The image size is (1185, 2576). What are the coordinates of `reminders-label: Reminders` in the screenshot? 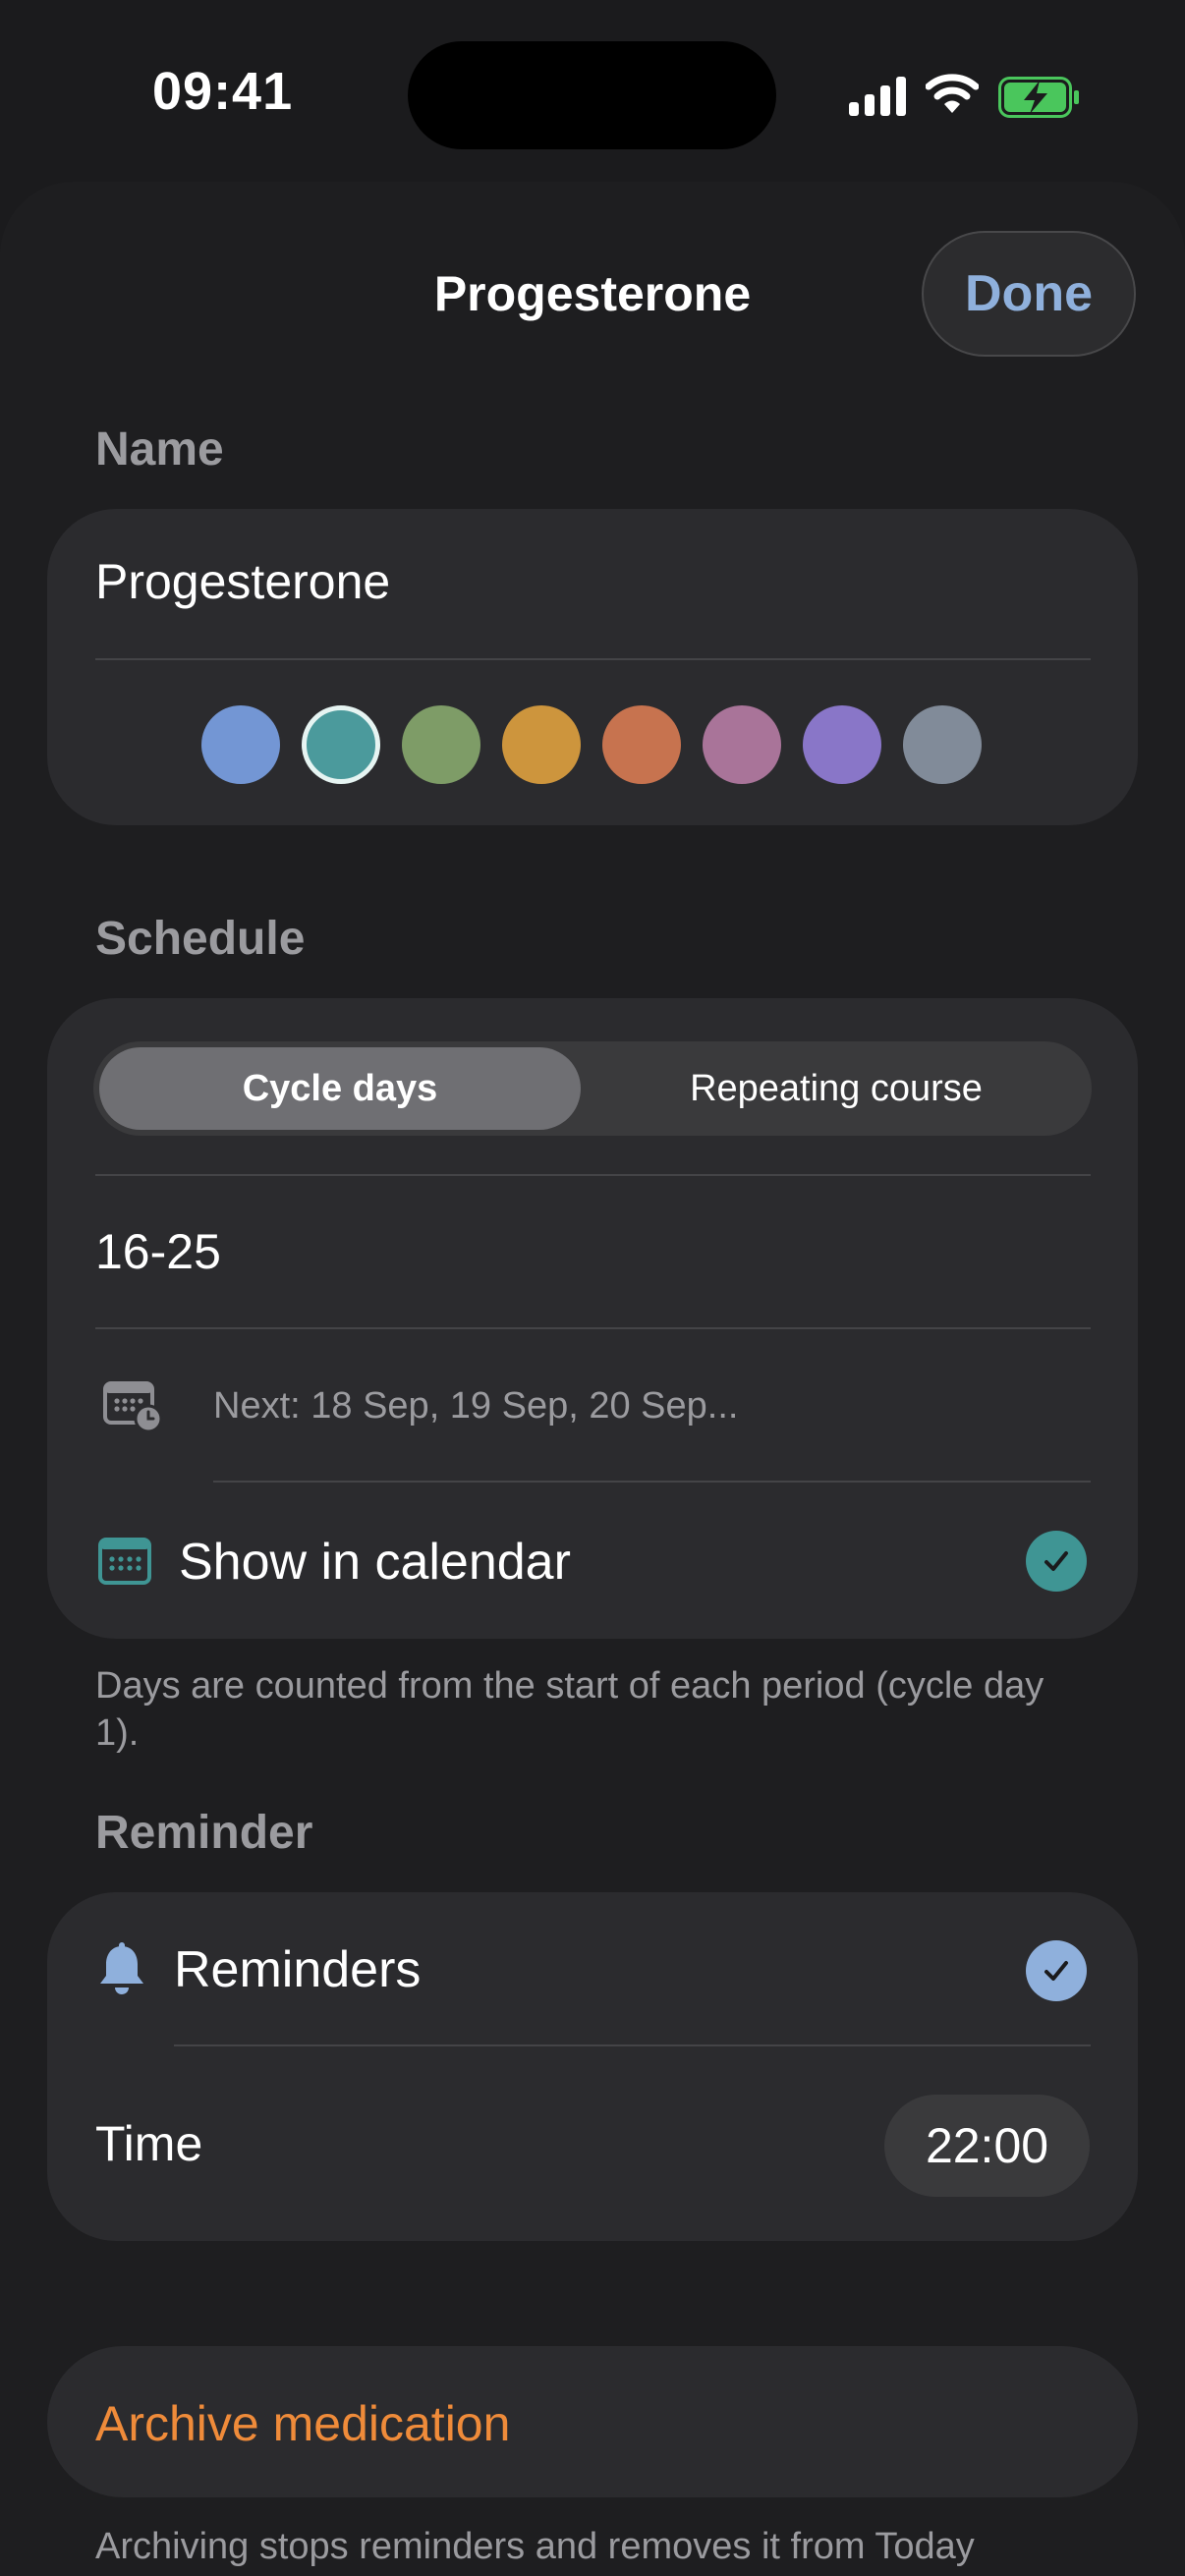 It's located at (298, 1969).